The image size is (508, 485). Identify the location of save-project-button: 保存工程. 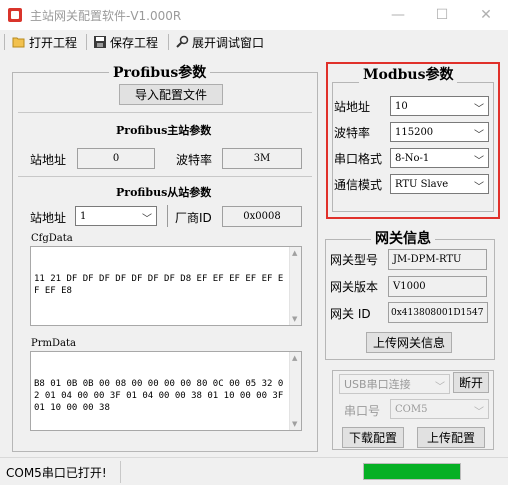
(125, 42).